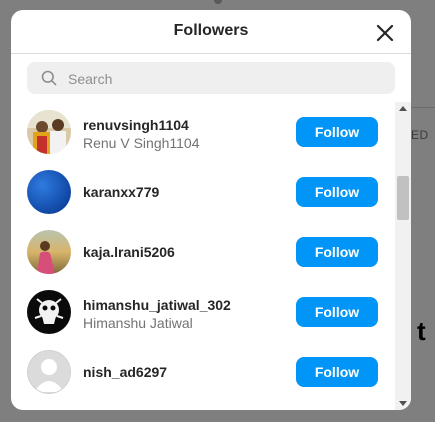  Describe the element at coordinates (203, 372) in the screenshot. I see `list-item: nish_ad6297 Follow` at that location.